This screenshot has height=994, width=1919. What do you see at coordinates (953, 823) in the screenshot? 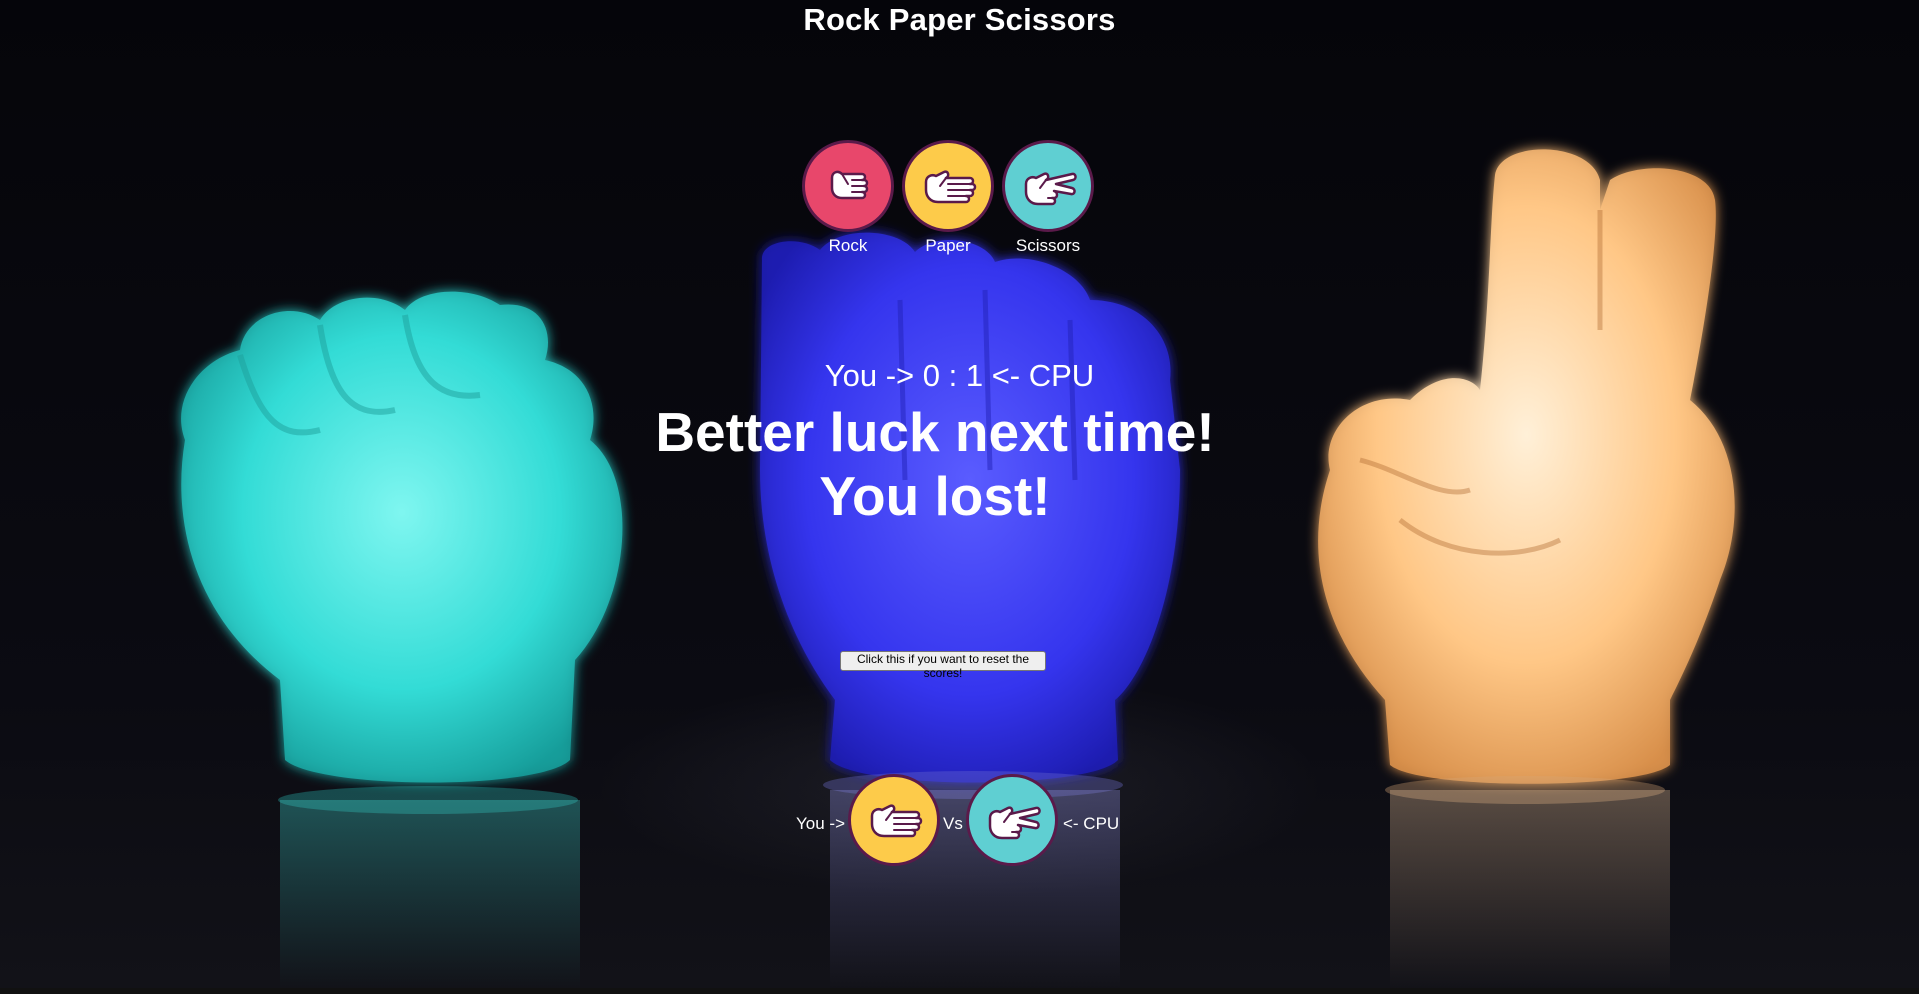
I see `vs-label: Vs` at bounding box center [953, 823].